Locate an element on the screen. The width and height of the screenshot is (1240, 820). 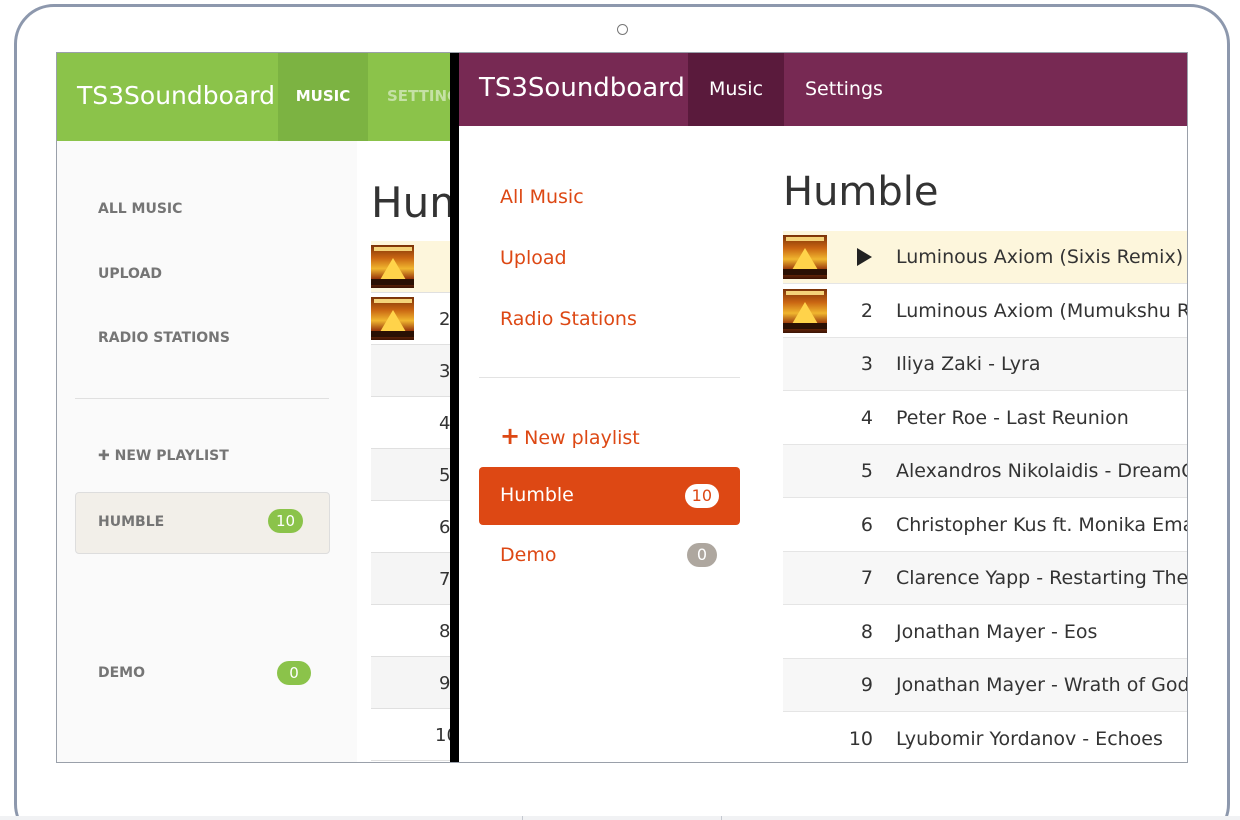
tab-music: Music is located at coordinates (736, 89).